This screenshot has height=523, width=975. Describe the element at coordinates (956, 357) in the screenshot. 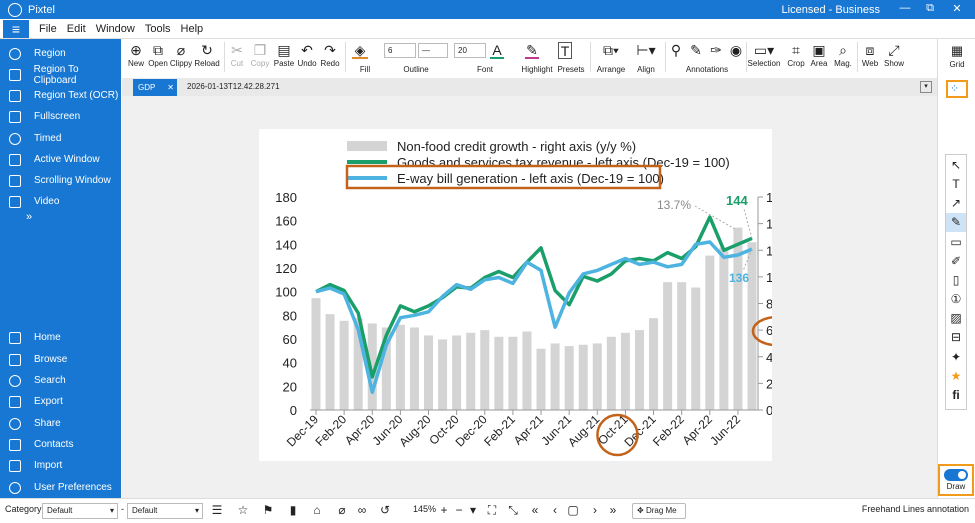

I see `sparkle-tool: ✦` at that location.